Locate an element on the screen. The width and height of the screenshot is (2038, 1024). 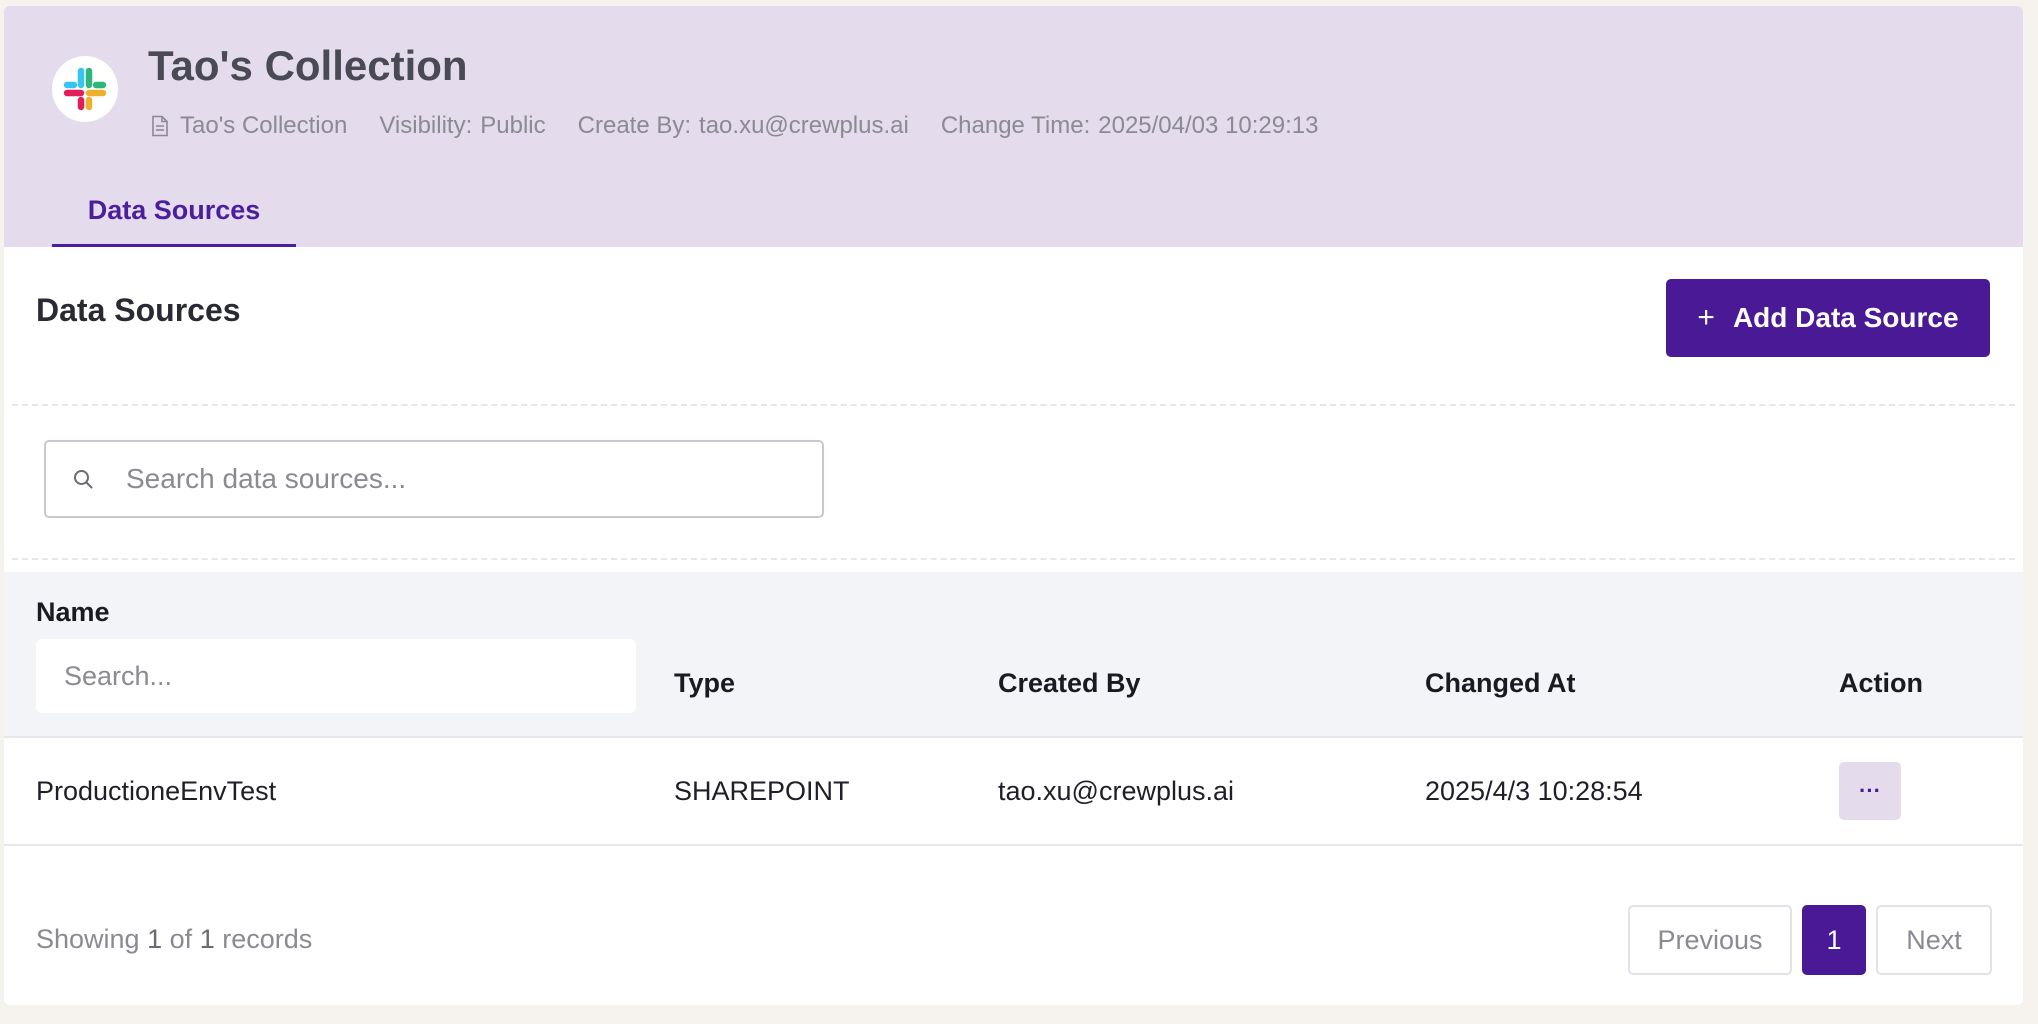
meta-change-time: Change Time: 2025/04/03 10:29:13 is located at coordinates (1130, 126).